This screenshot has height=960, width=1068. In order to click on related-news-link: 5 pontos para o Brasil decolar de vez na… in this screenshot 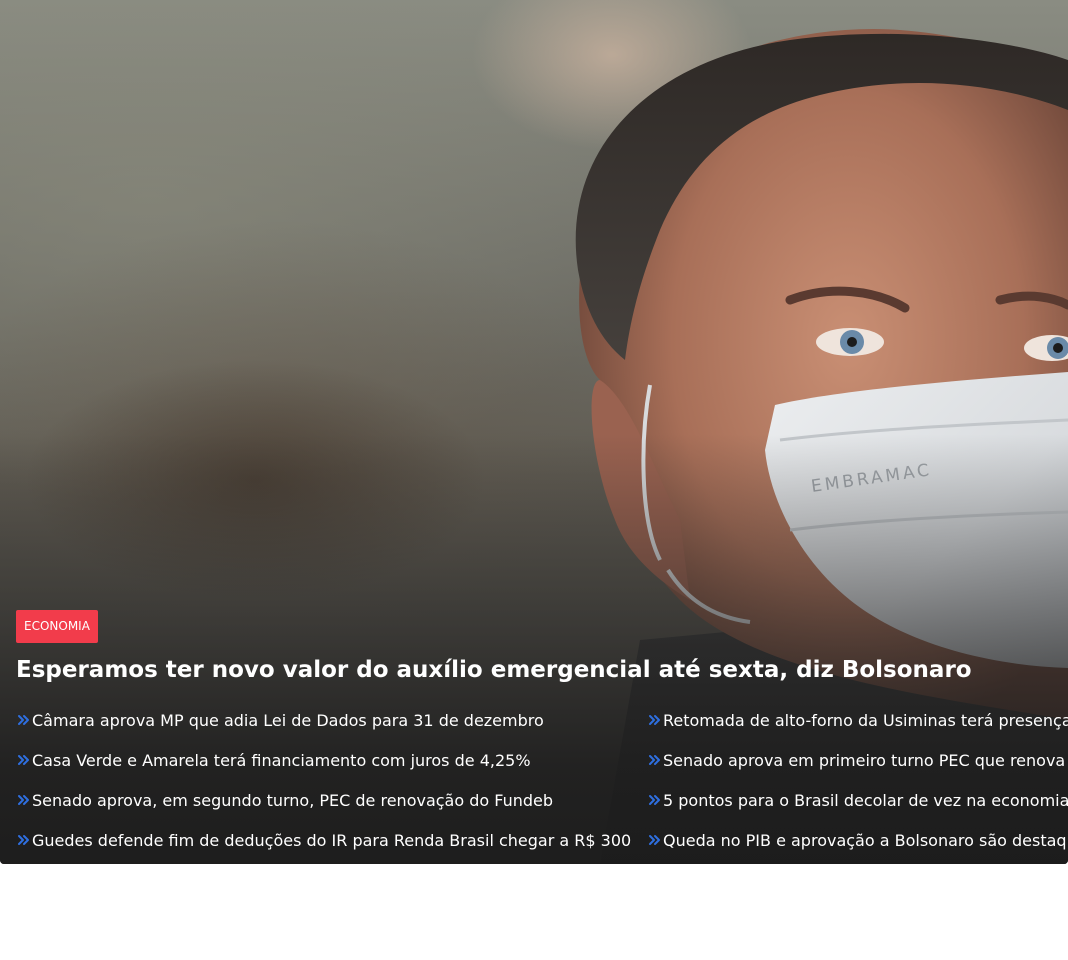, I will do `click(857, 800)`.